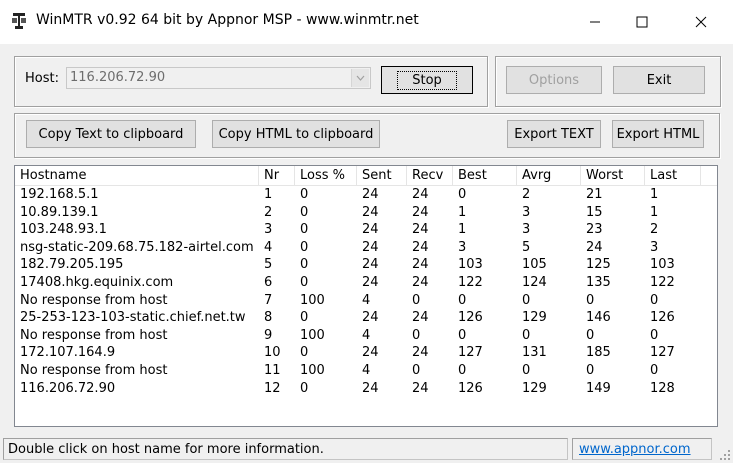 The height and width of the screenshot is (463, 733). Describe the element at coordinates (366, 336) in the screenshot. I see `table-row: No response from host 9 100 4 0 0 0 0 0` at that location.